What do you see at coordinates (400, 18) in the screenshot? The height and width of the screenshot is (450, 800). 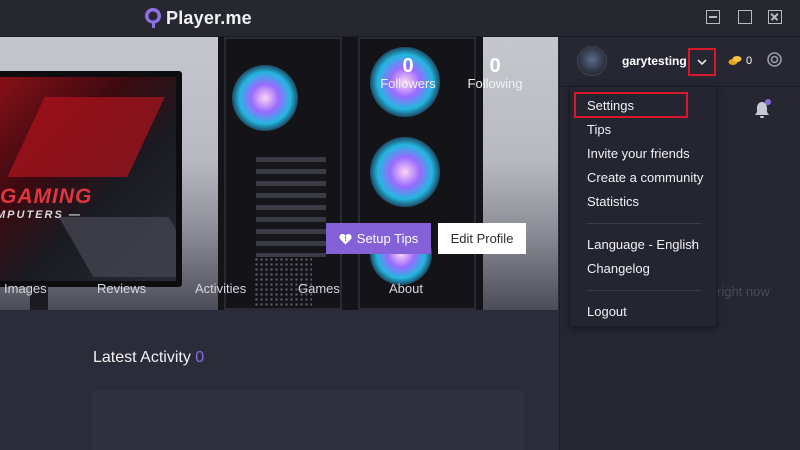 I see `title-bar: Player.me` at bounding box center [400, 18].